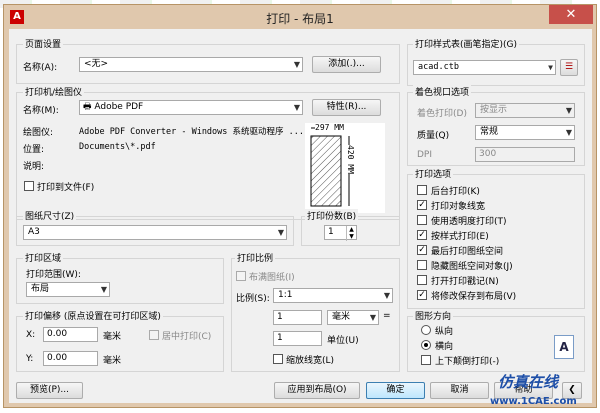  I want to click on landscape-radio, so click(426, 345).